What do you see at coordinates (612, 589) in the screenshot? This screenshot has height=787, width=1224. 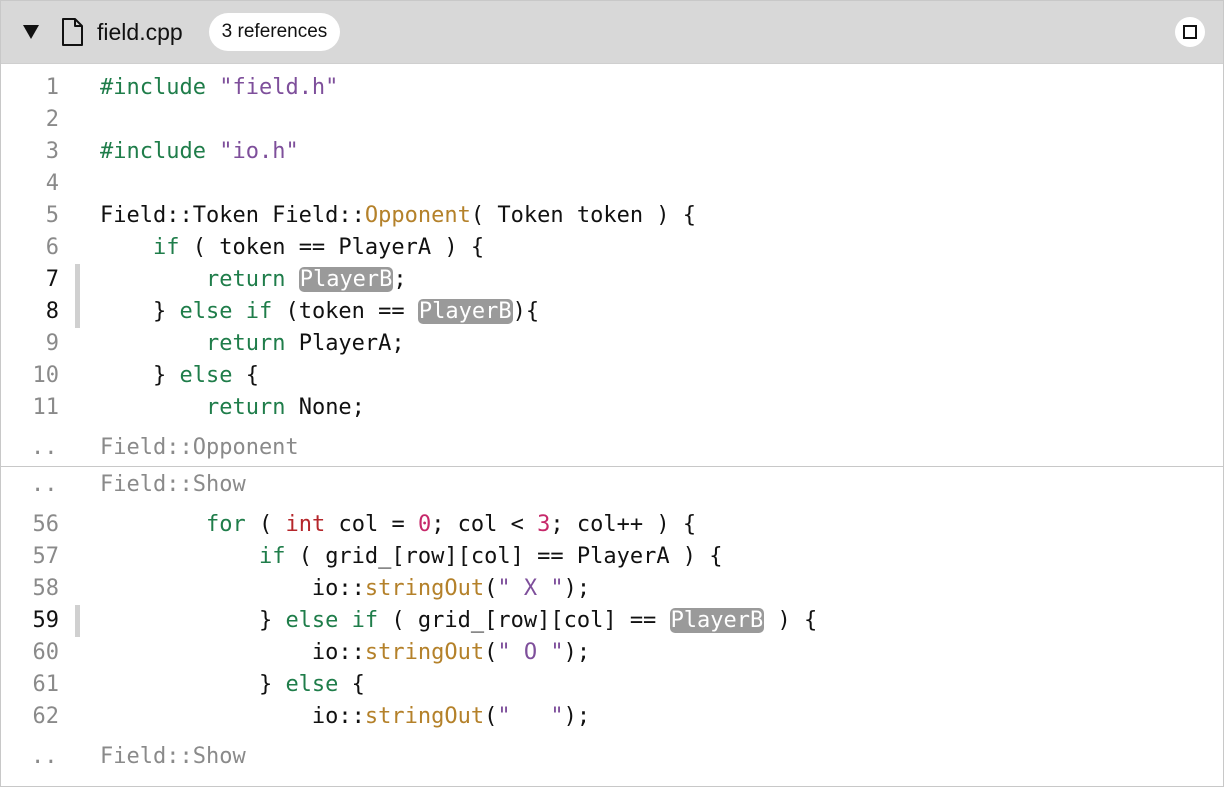 I see `code-line: 58 io::stringOut(" X ");` at bounding box center [612, 589].